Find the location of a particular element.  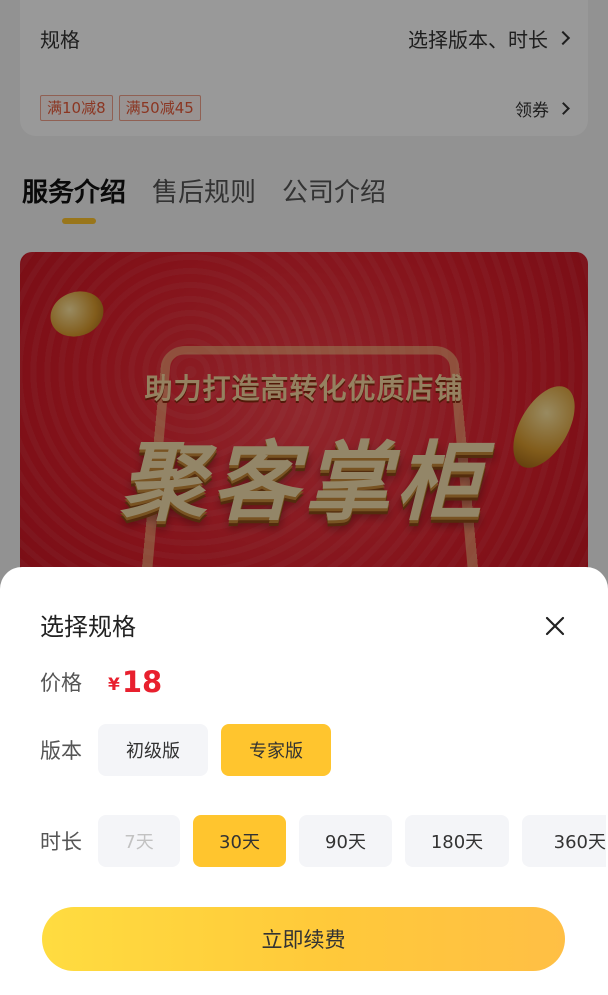

duration-option-180: 180天 is located at coordinates (457, 841).